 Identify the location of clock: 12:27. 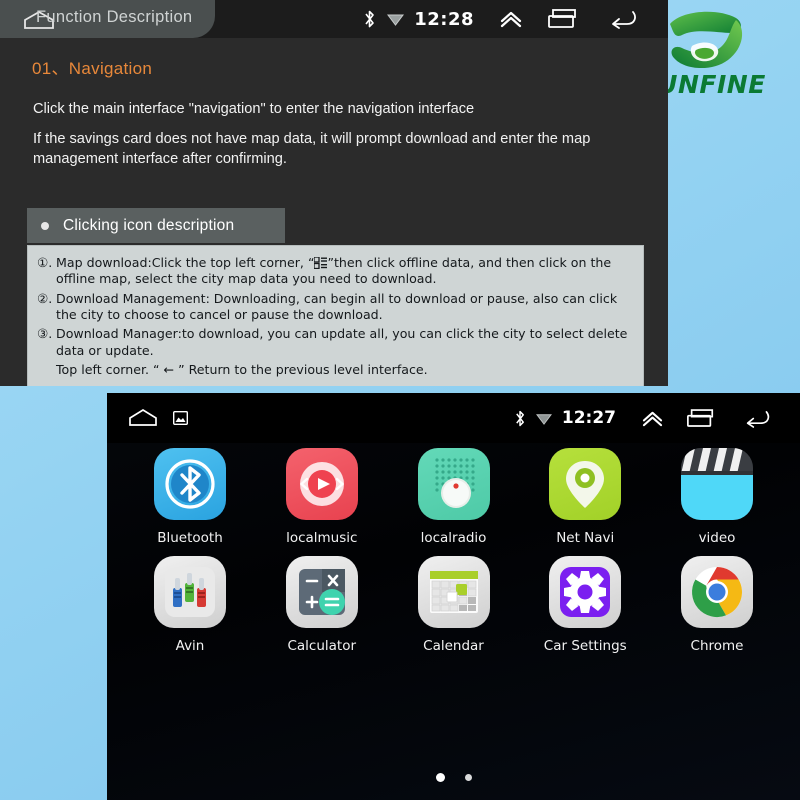
(588, 418).